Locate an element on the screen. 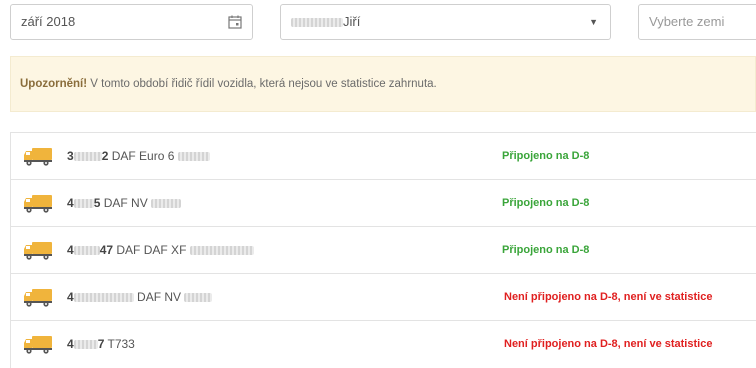  driver-select: Jiří ▼ is located at coordinates (445, 22).